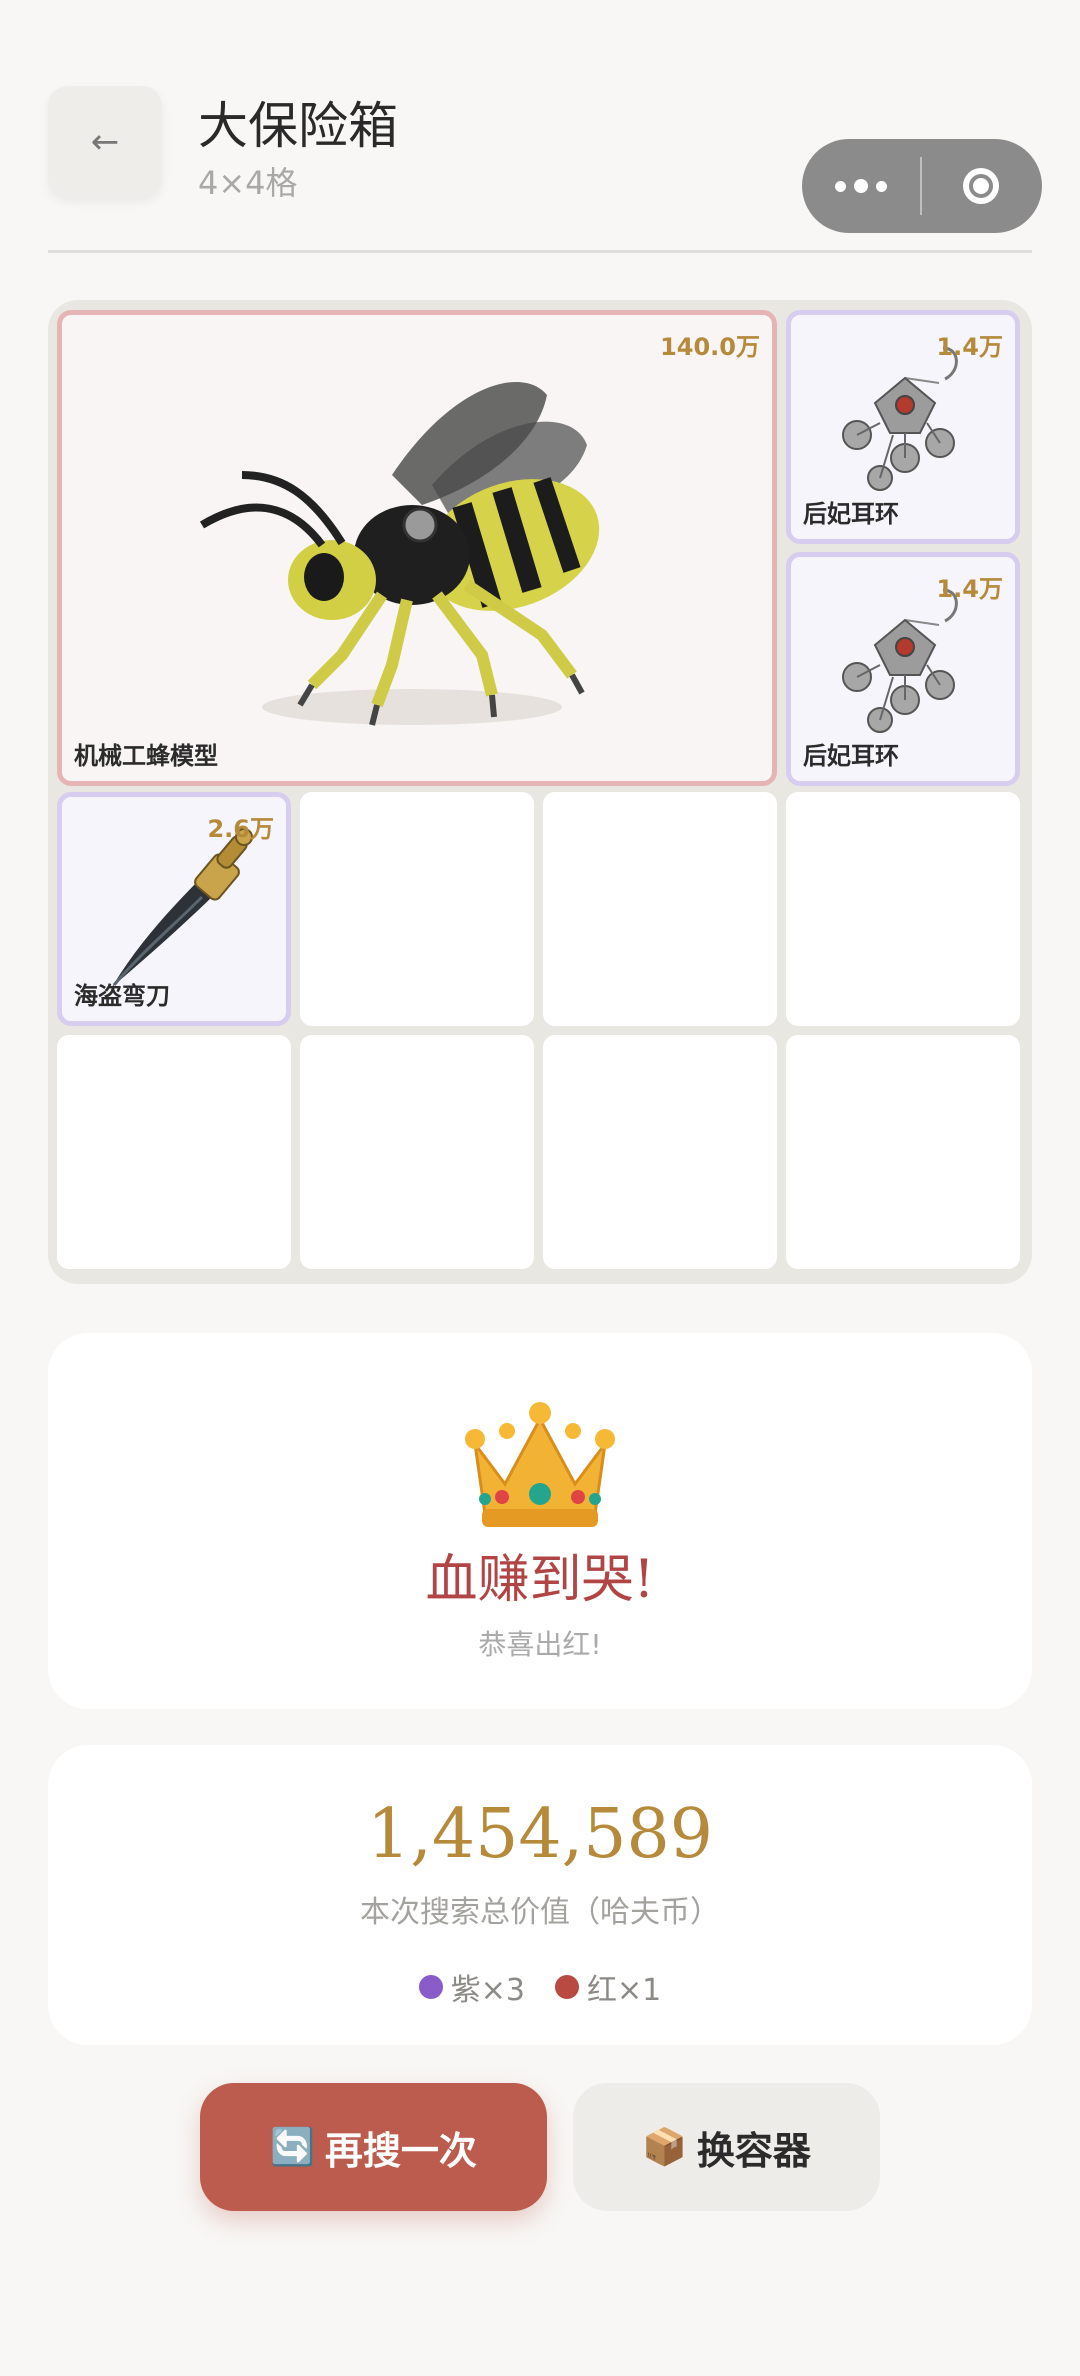  Describe the element at coordinates (240, 829) in the screenshot. I see `item-price: 2.6万` at that location.